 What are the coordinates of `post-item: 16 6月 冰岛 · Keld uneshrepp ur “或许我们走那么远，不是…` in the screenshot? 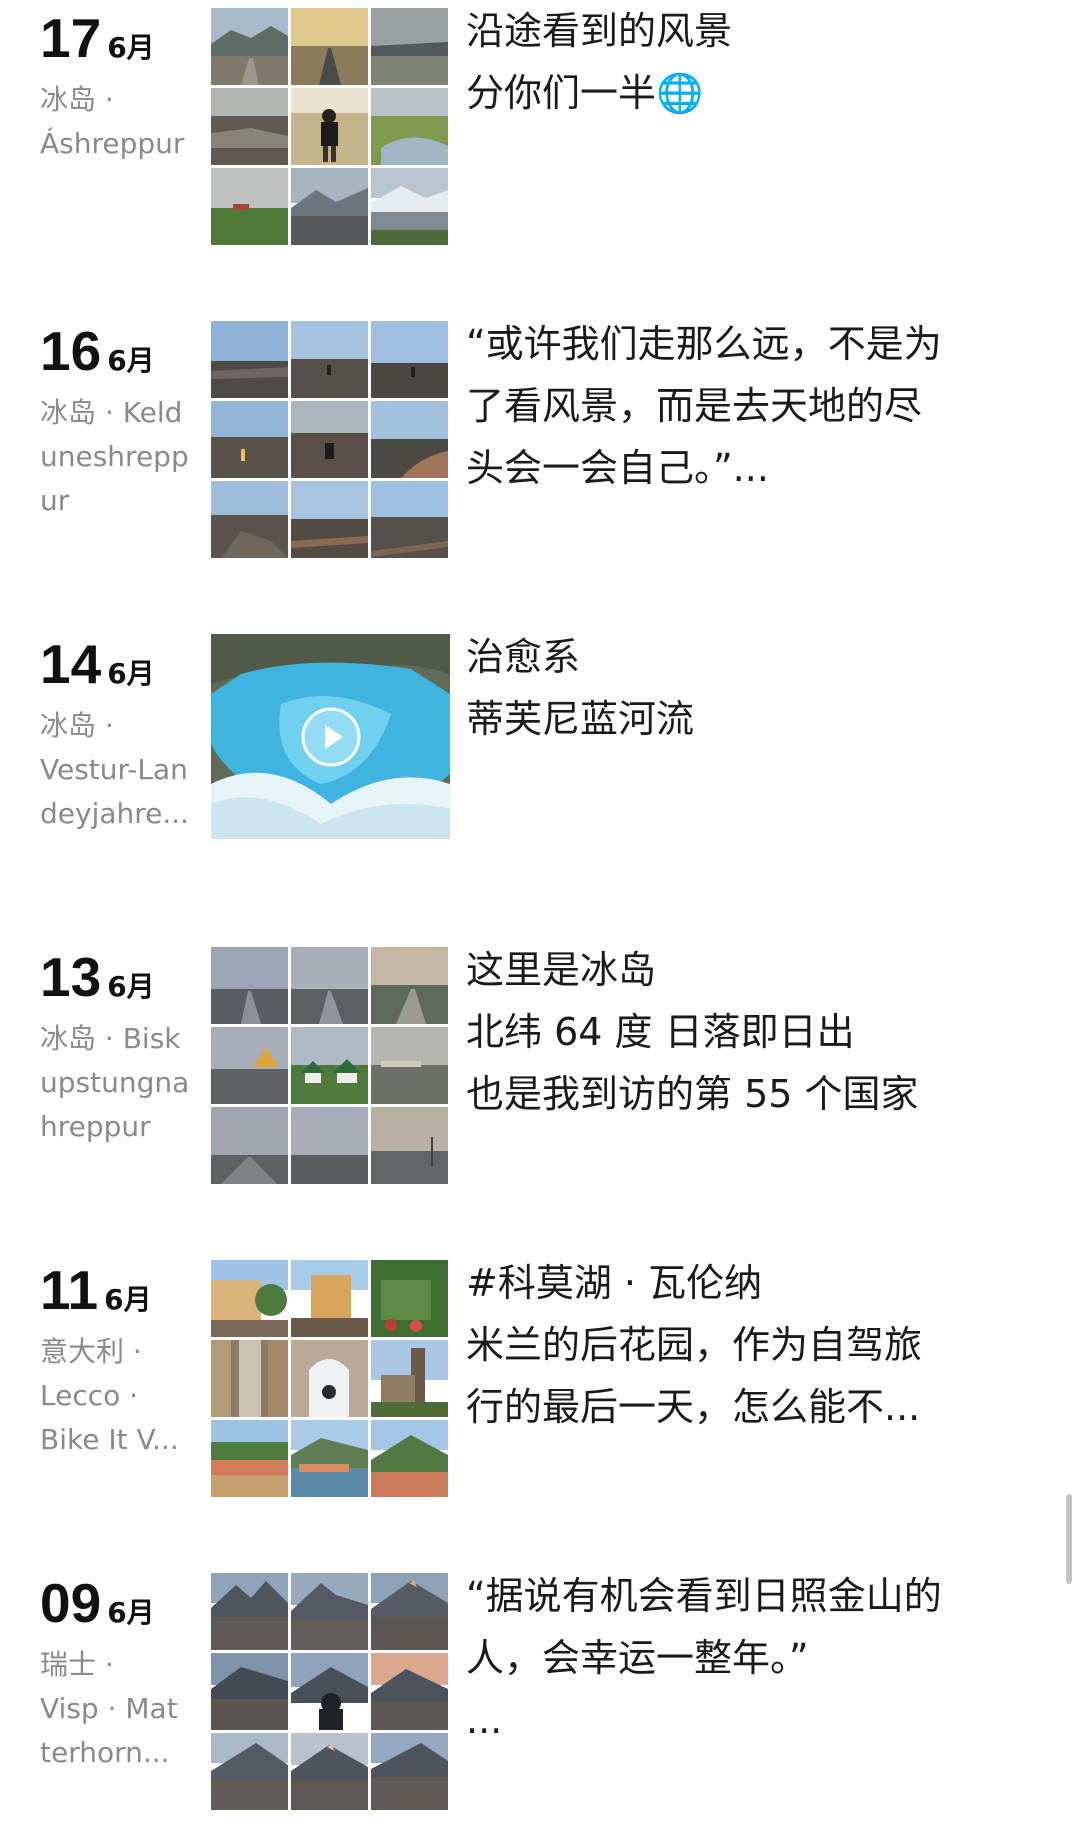 It's located at (540, 435).